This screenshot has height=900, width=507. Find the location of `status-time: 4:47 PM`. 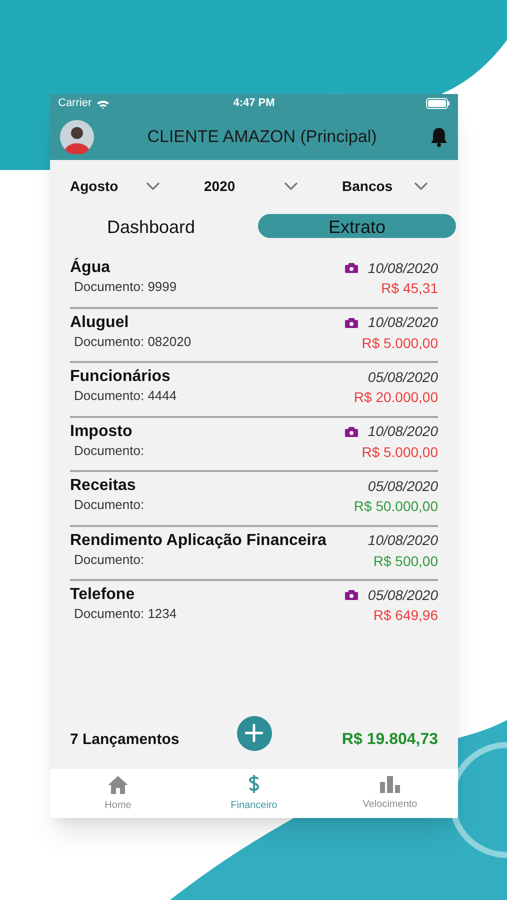

status-time: 4:47 PM is located at coordinates (254, 104).